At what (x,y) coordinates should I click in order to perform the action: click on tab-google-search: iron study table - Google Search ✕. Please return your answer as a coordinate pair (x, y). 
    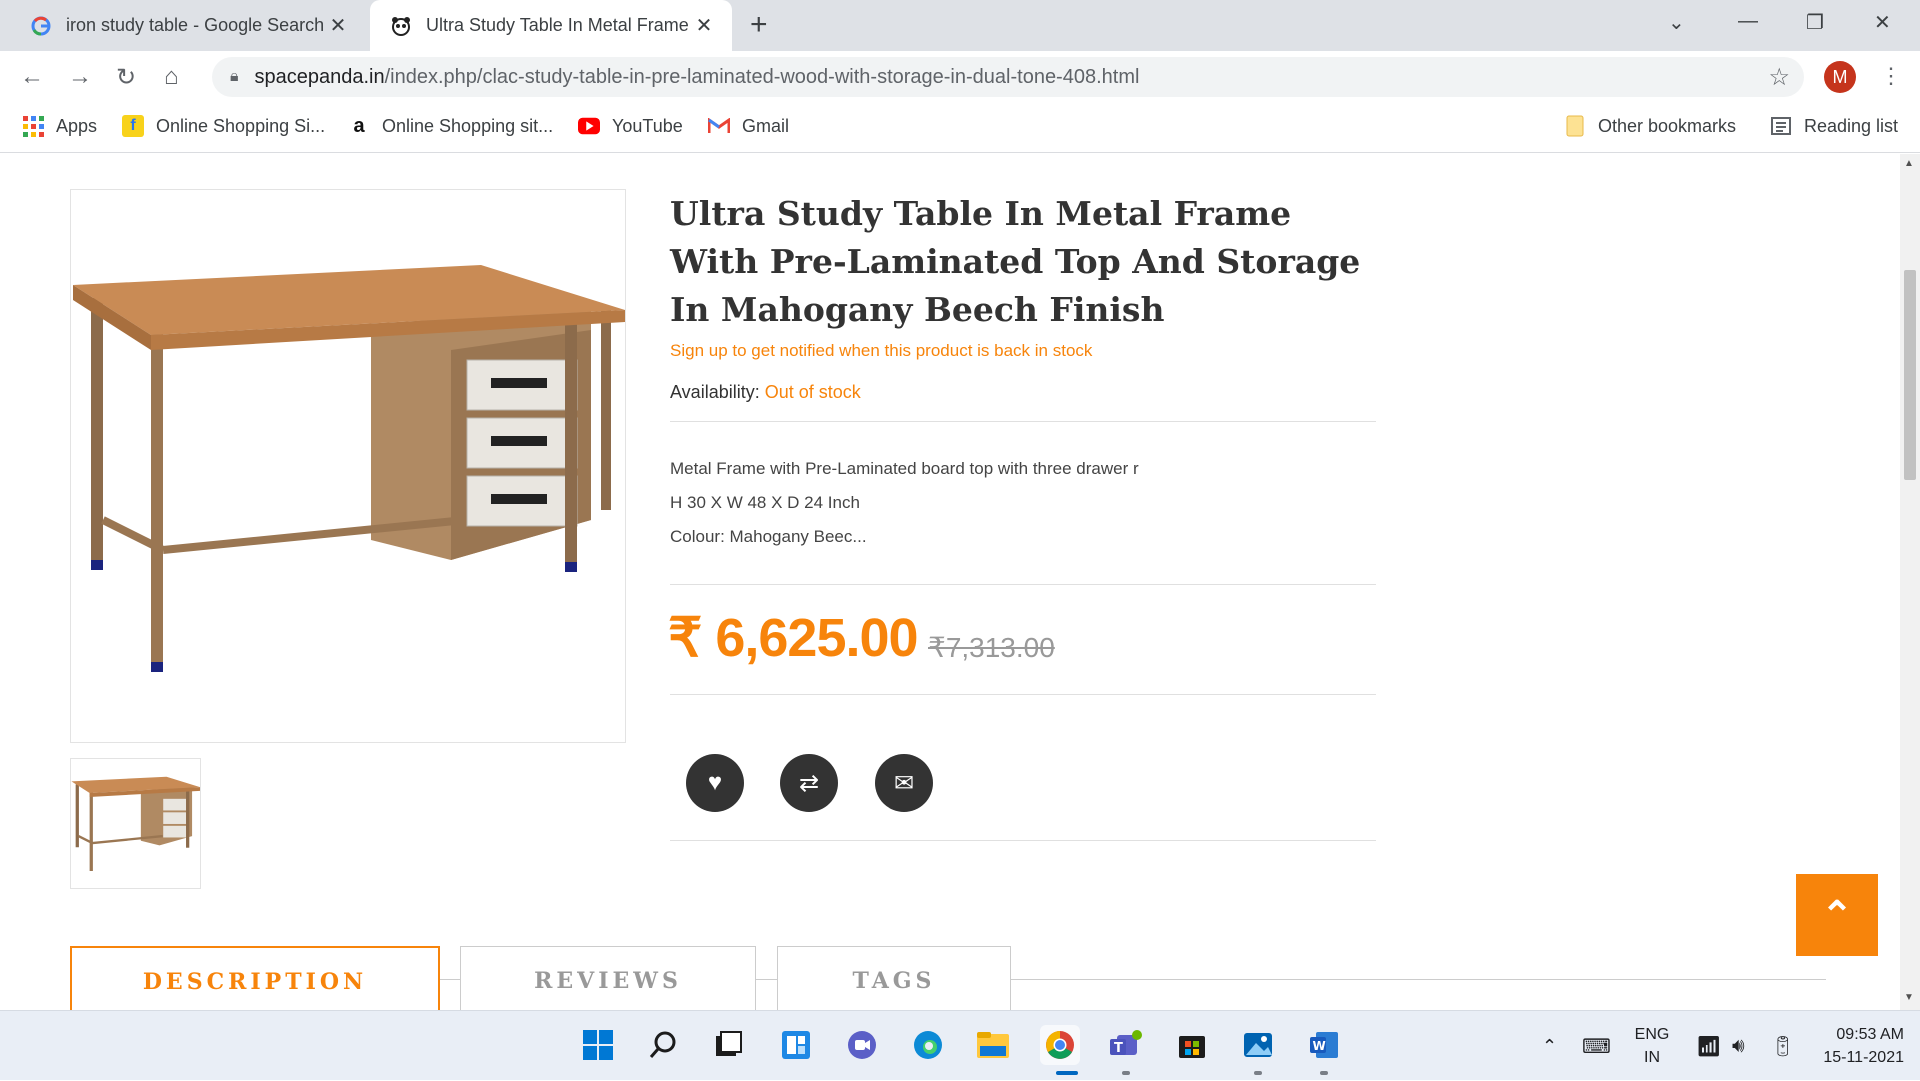
    Looking at the image, I should click on (191, 25).